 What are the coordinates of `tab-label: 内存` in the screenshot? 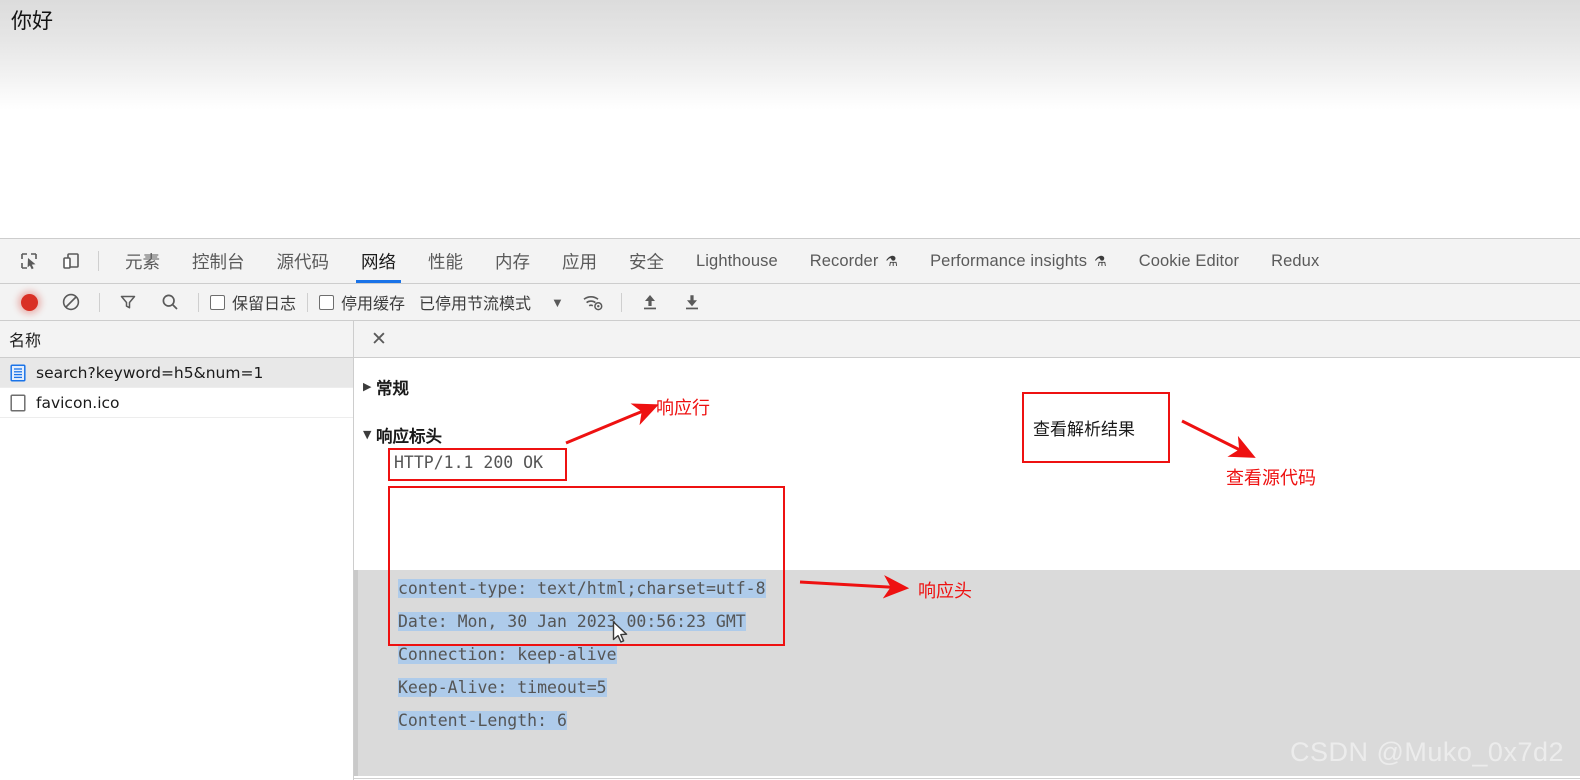 It's located at (512, 262).